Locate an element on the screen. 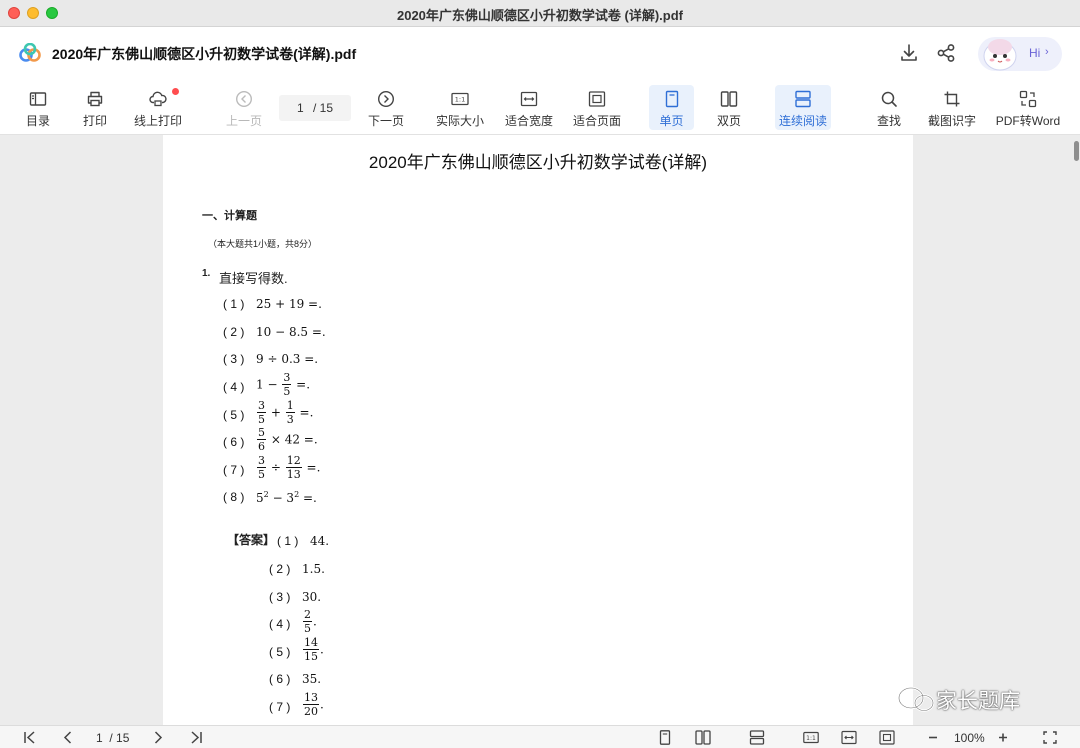  app-header: 2020年广东佛山顺德区小升初数学试卷(详解).pdf Hi › is located at coordinates (540, 53).